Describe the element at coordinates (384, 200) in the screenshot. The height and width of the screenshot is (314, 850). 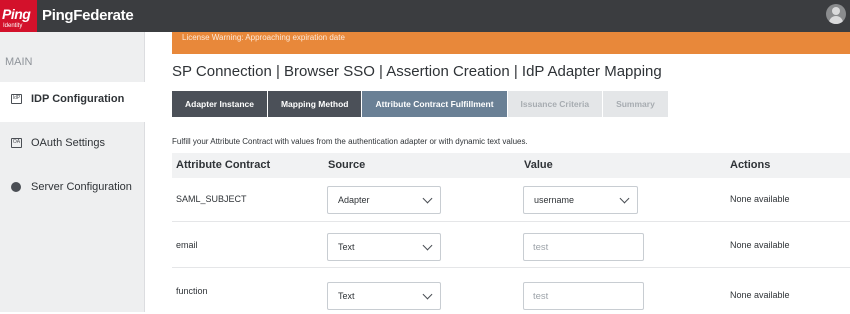
I see `source-select: Adapter` at that location.